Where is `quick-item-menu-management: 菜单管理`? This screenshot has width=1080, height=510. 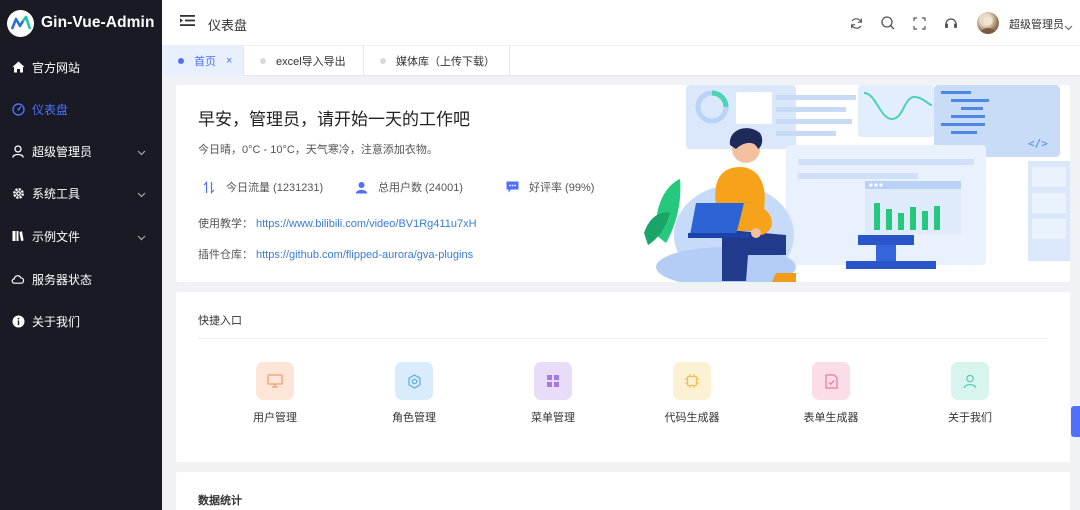
quick-item-menu-management: 菜单管理 is located at coordinates (553, 393).